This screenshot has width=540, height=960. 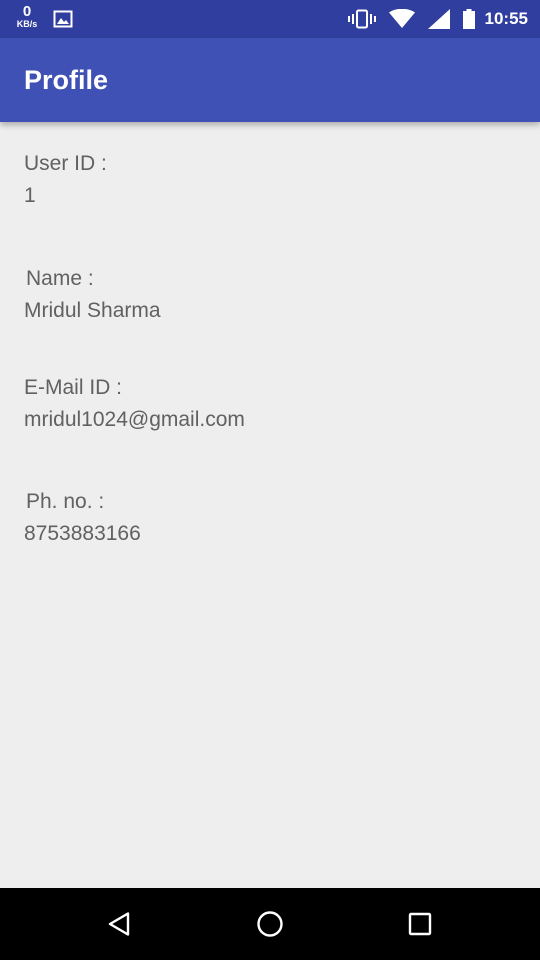 I want to click on back-icon, so click(x=119, y=924).